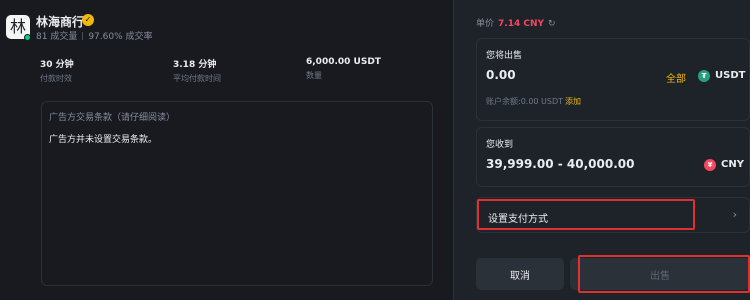 The height and width of the screenshot is (300, 750). I want to click on usdt-coin-icon: ₮, so click(704, 76).